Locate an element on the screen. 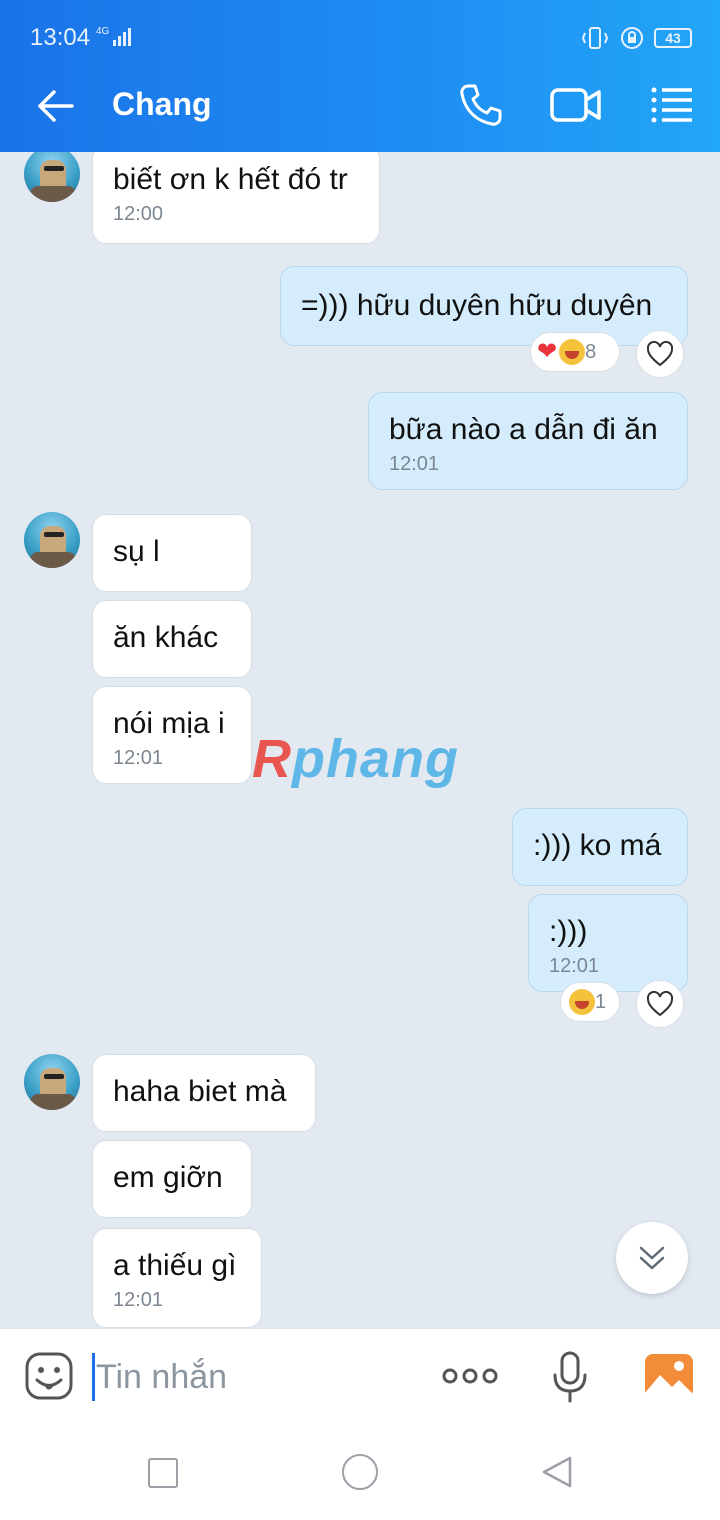 The height and width of the screenshot is (1520, 720). signal-icon is located at coordinates (122, 37).